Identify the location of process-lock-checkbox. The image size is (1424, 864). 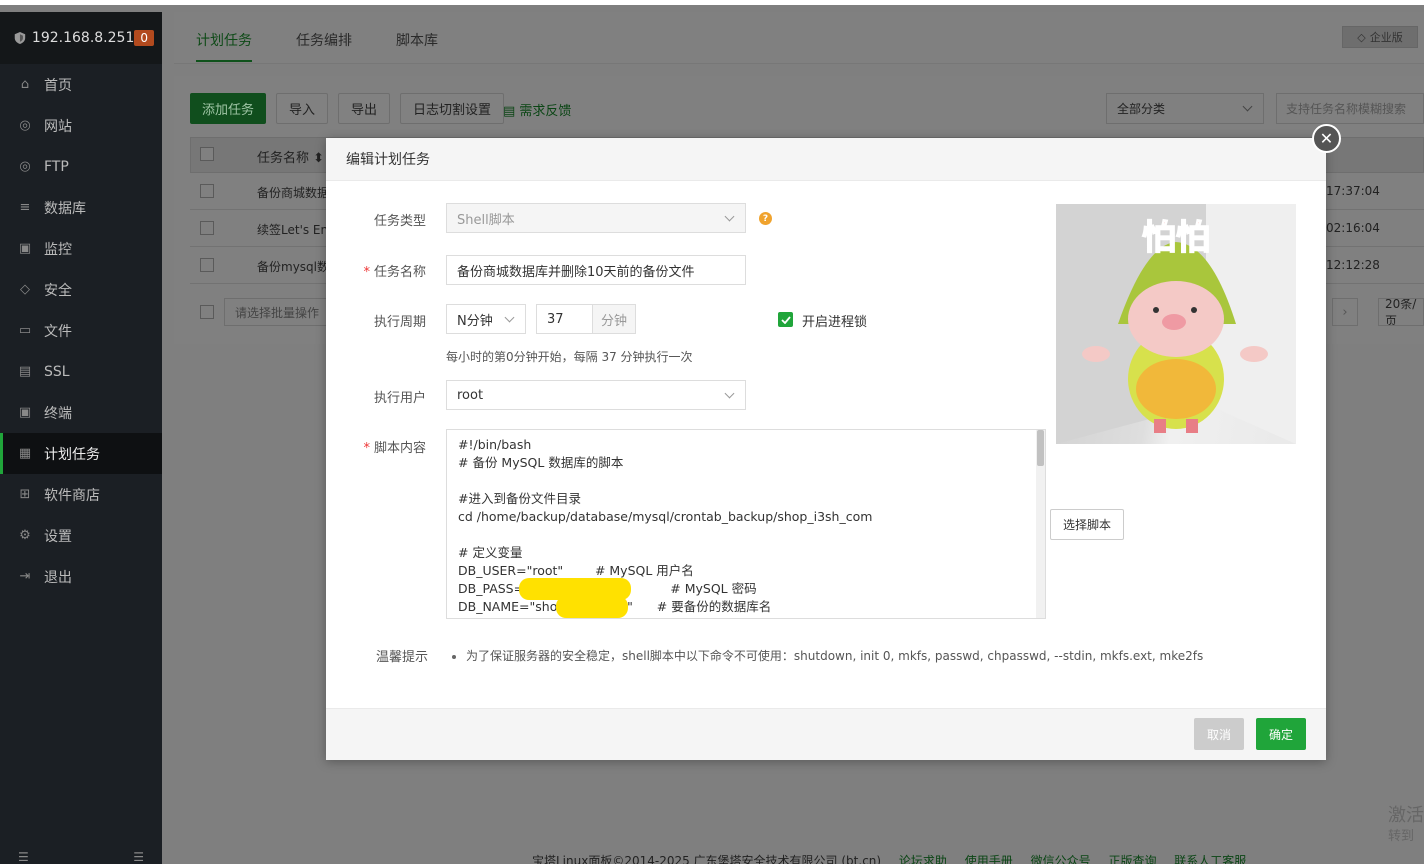
(785, 319).